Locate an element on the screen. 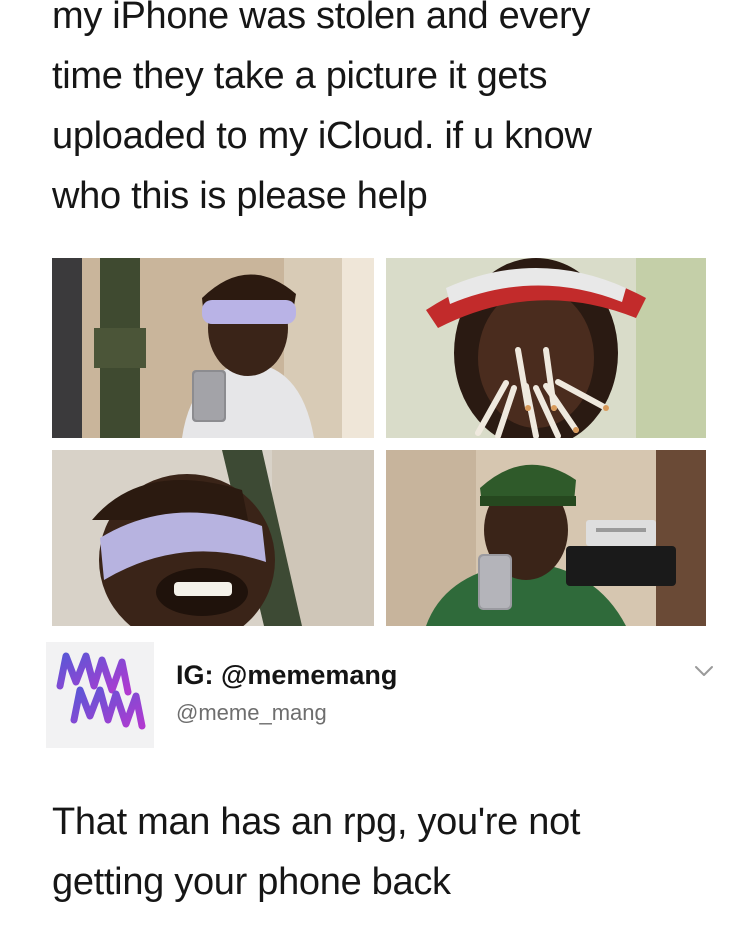 The image size is (750, 926). tweet-card: IG: @mememang @meme_mang is located at coordinates (381, 695).